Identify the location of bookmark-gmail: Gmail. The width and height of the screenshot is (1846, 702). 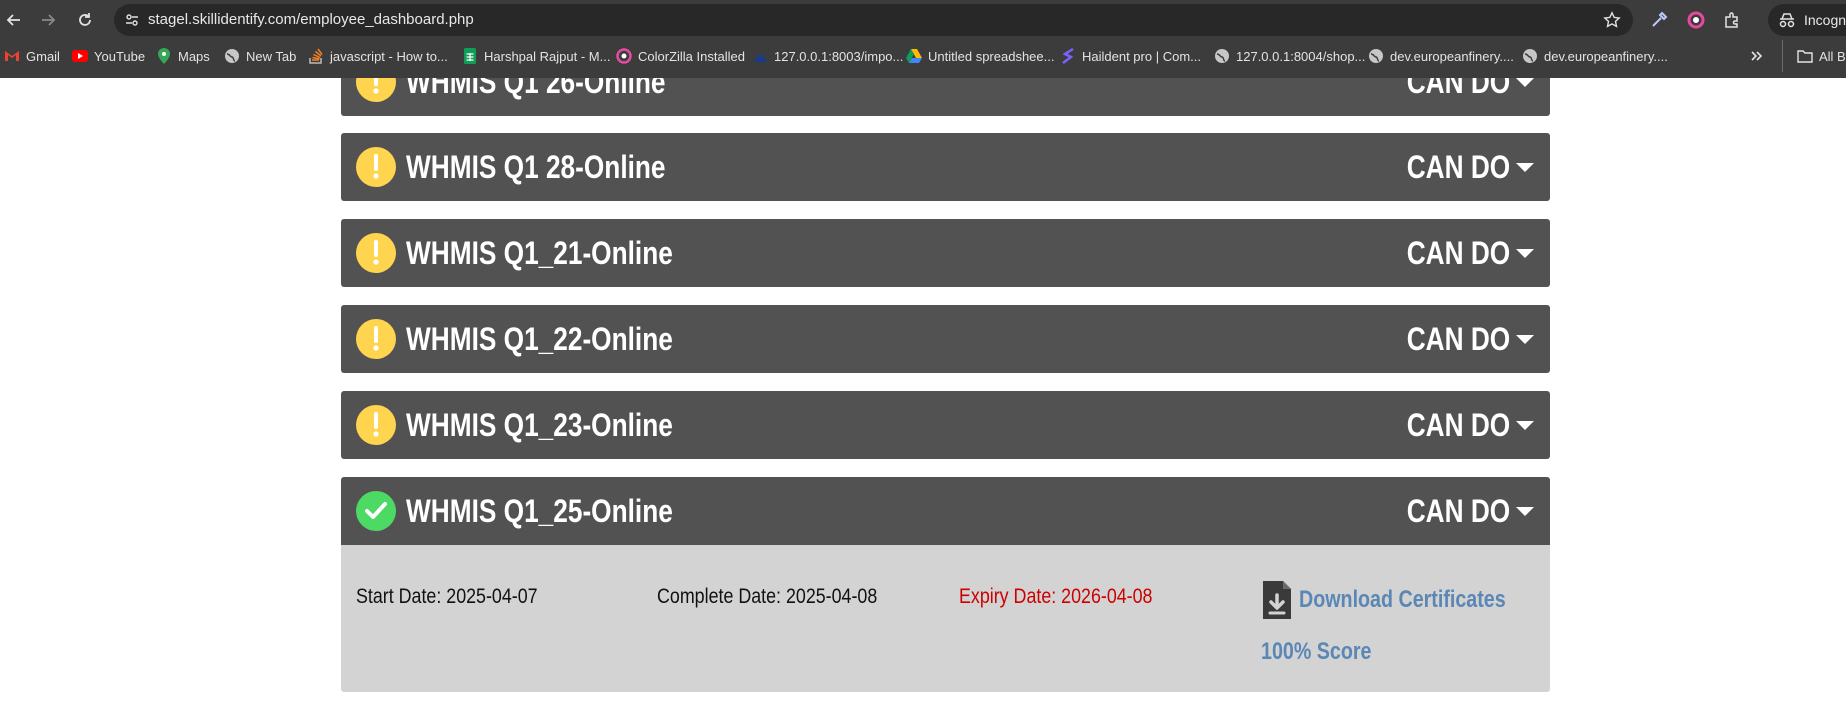
(32, 56).